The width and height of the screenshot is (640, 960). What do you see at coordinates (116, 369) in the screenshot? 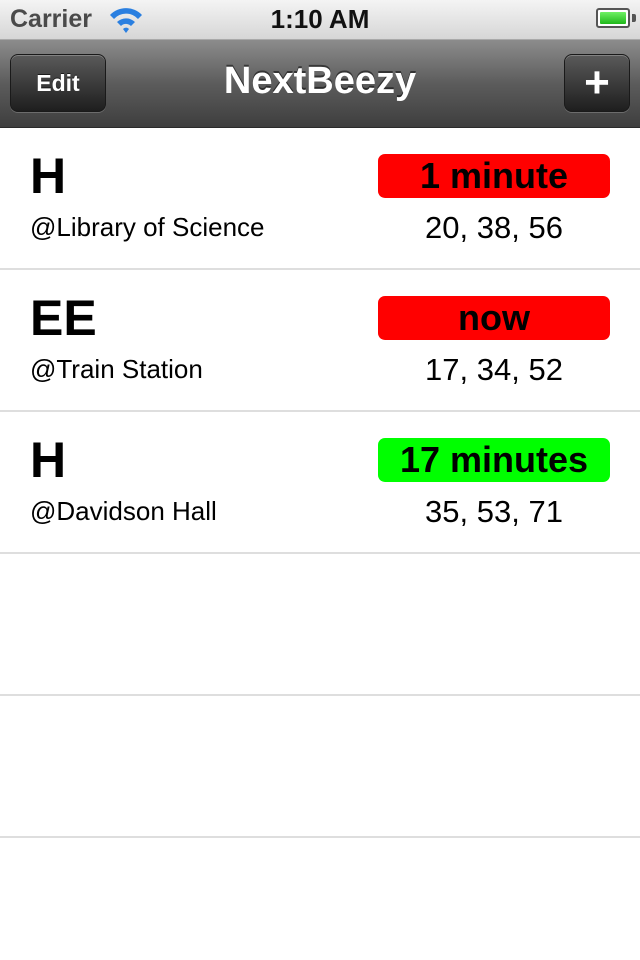
I see `stop-name: @Train Station` at bounding box center [116, 369].